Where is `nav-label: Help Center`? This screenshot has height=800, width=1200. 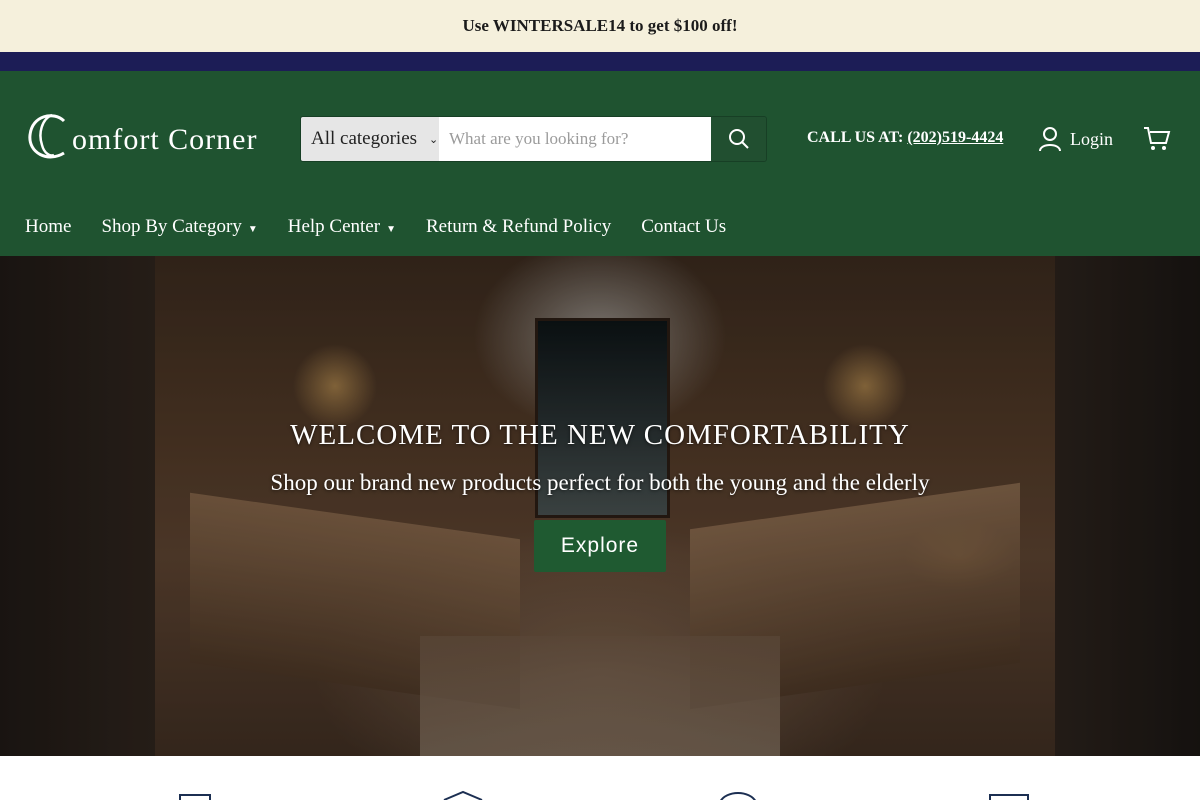 nav-label: Help Center is located at coordinates (334, 226).